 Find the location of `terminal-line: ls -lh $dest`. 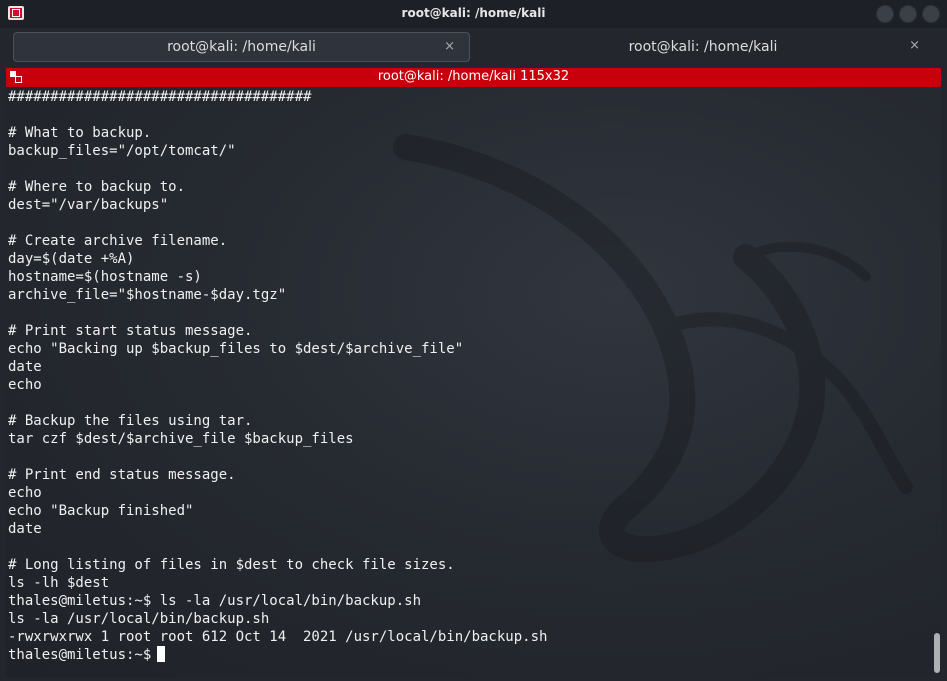

terminal-line: ls -lh $dest is located at coordinates (59, 583).